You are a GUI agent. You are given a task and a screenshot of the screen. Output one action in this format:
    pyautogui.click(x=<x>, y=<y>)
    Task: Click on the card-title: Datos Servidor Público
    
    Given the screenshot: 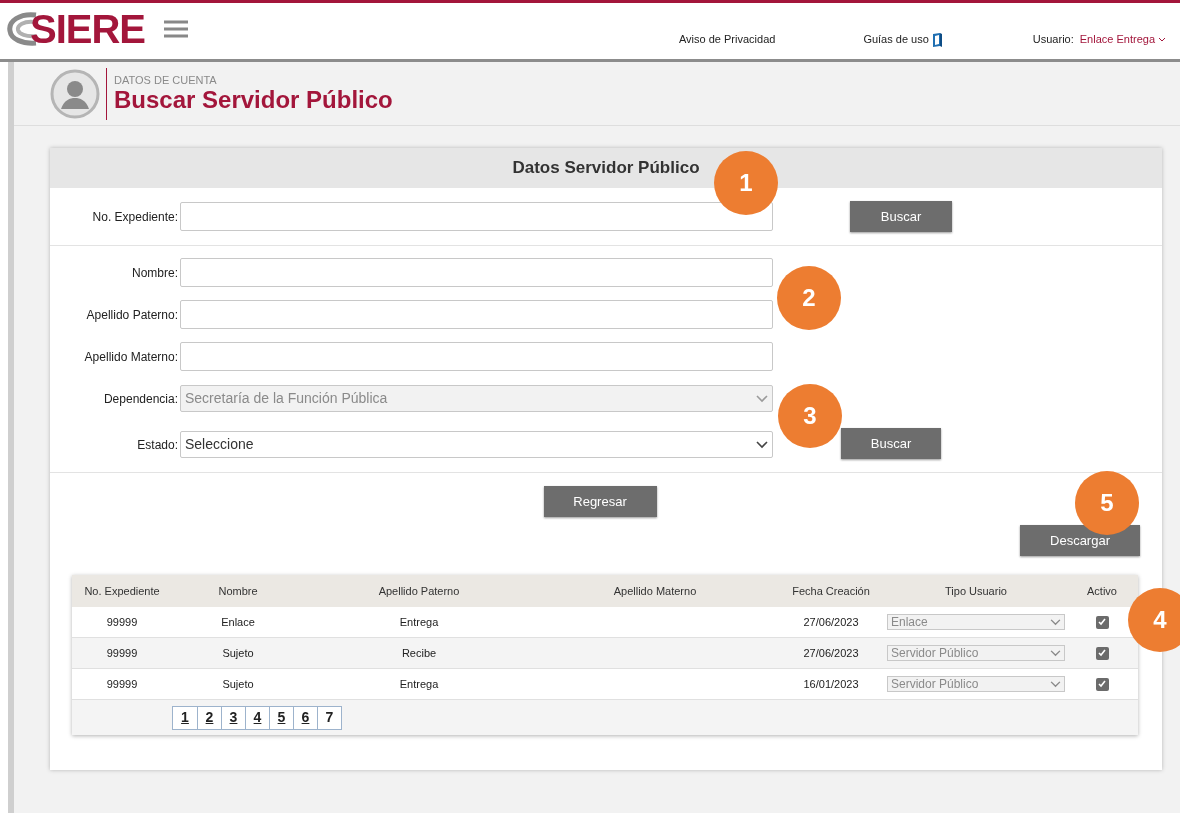 What is the action you would take?
    pyautogui.click(x=606, y=168)
    